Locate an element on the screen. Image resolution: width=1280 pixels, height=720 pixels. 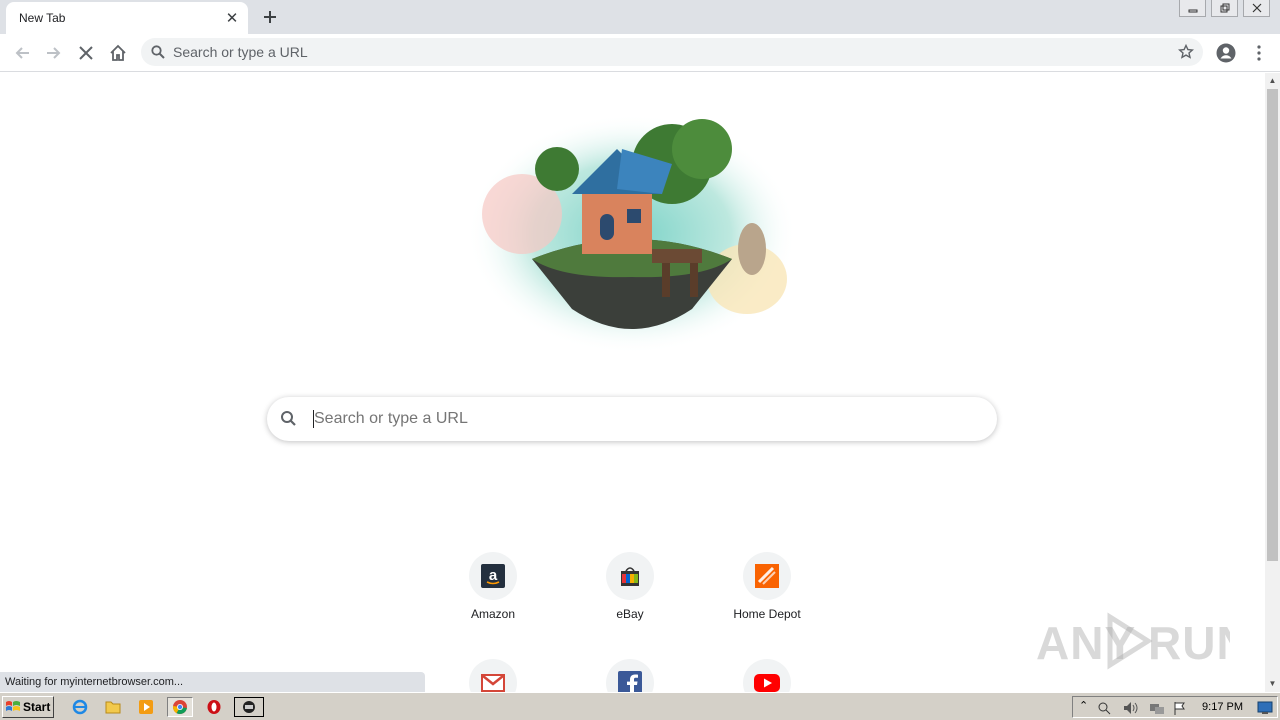
gmail-icon is located at coordinates (493, 683).